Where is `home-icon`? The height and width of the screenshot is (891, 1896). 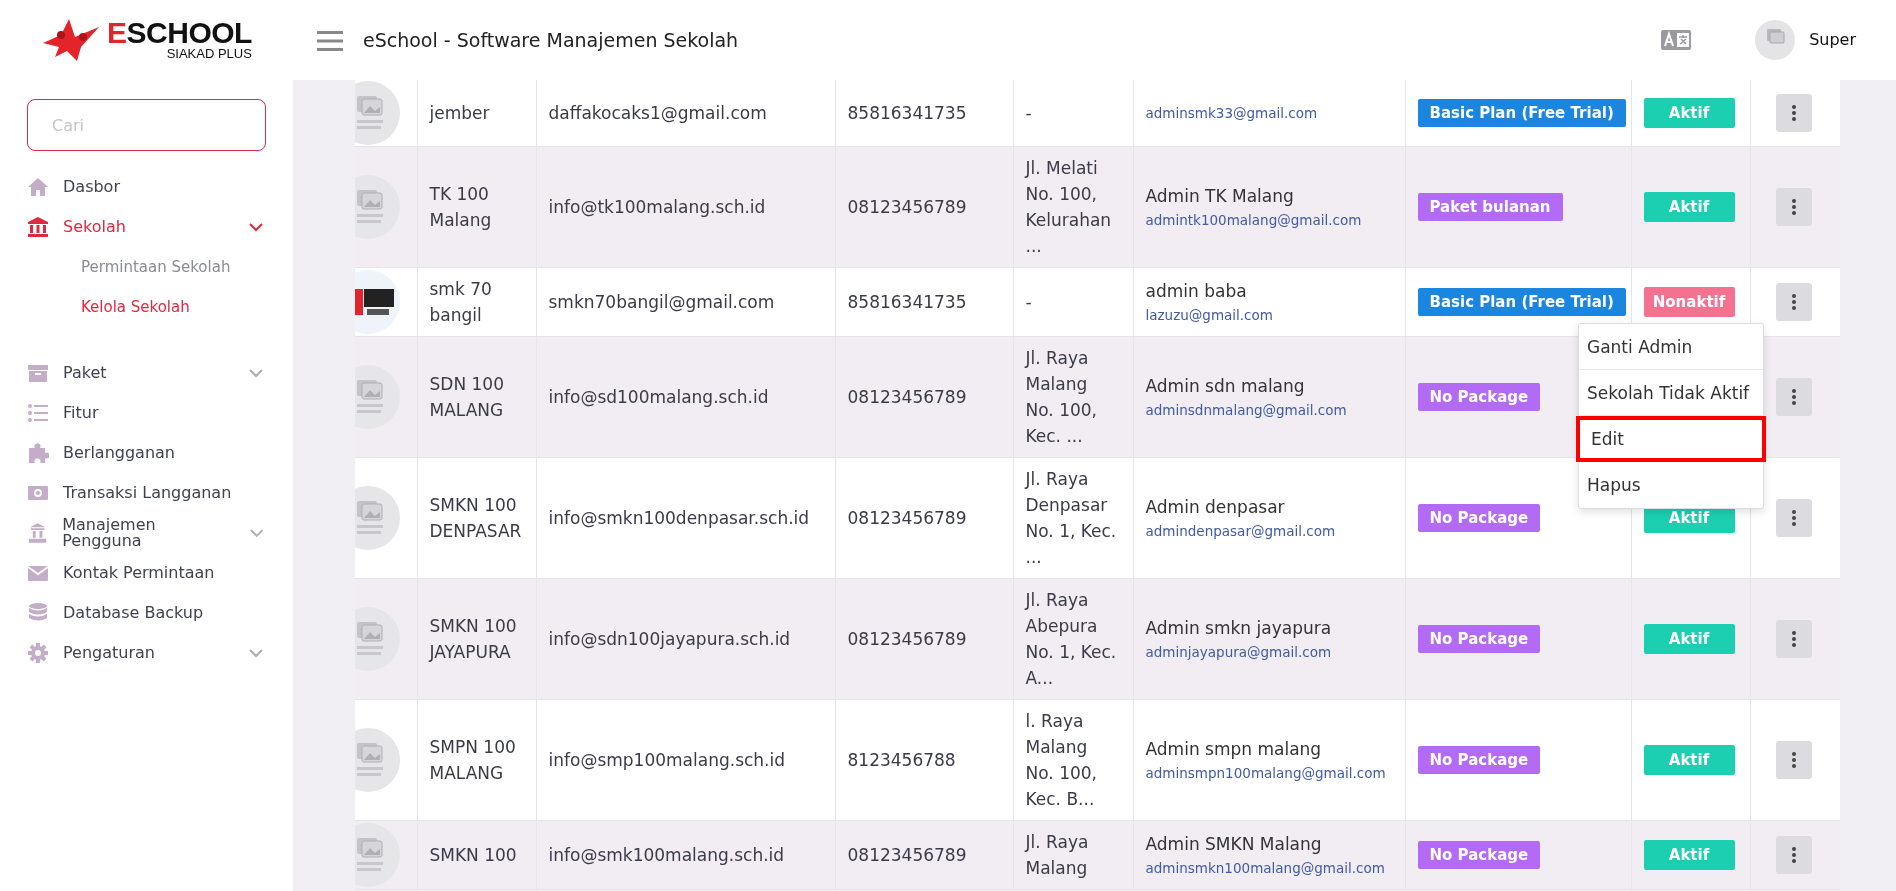 home-icon is located at coordinates (38, 187).